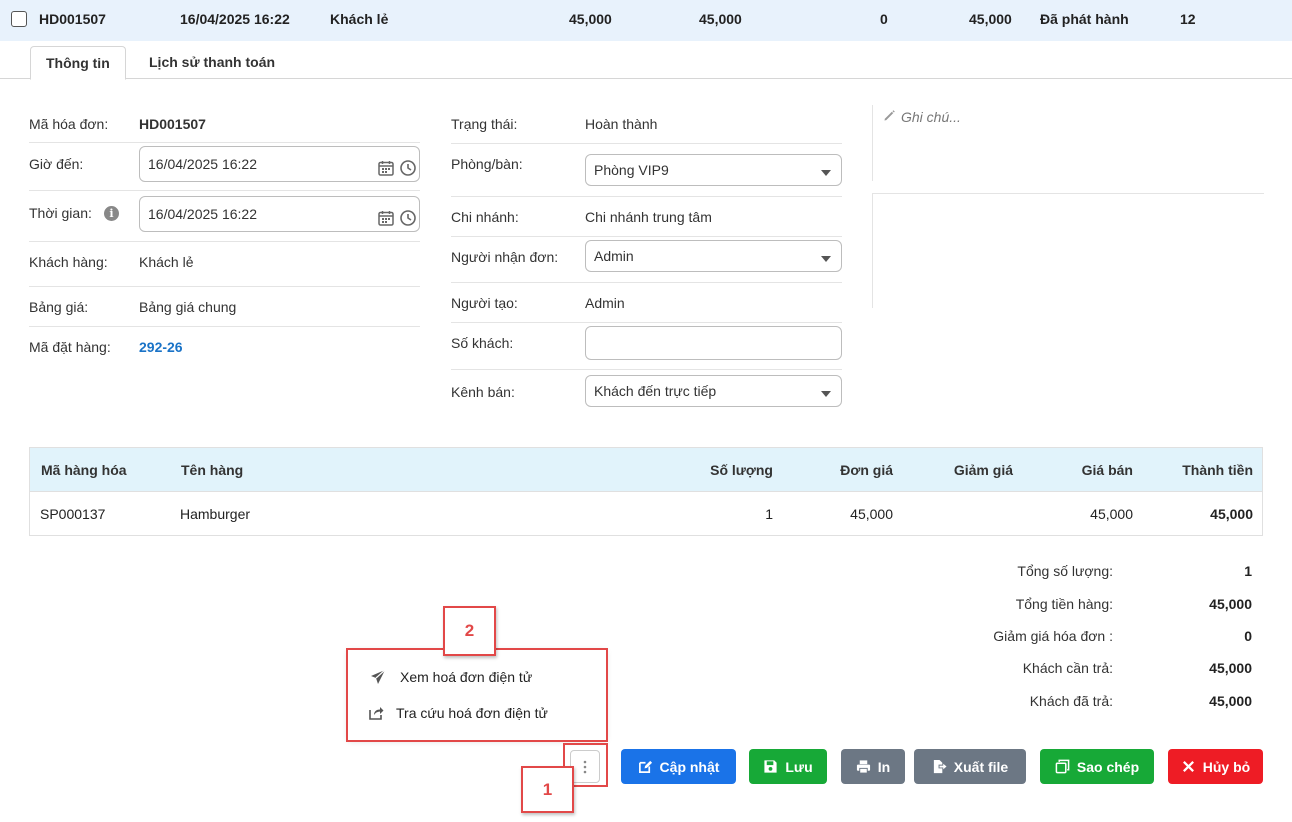 This screenshot has width=1292, height=822. I want to click on header-line-total: Thành tiền, so click(1217, 469).